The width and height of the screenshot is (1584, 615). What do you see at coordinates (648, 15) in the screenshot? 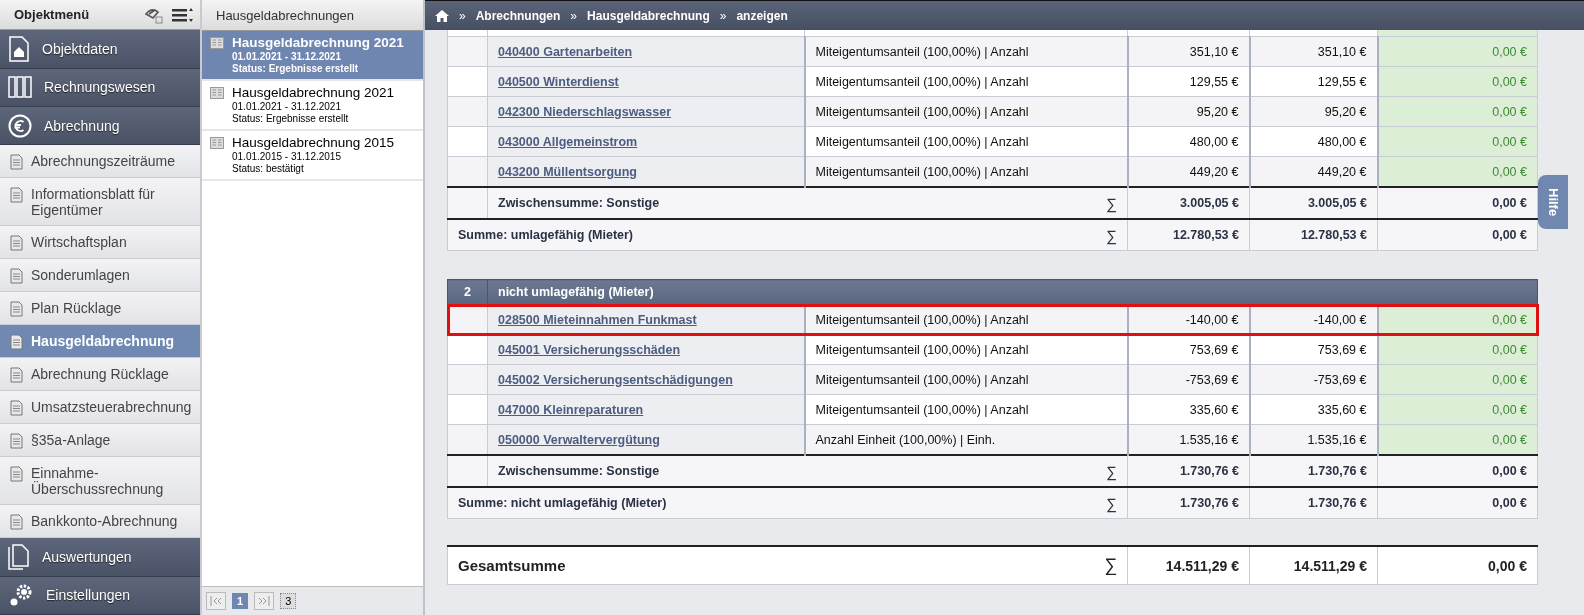
I see `breadcrumb-link: Hausgeldabrechnung` at bounding box center [648, 15].